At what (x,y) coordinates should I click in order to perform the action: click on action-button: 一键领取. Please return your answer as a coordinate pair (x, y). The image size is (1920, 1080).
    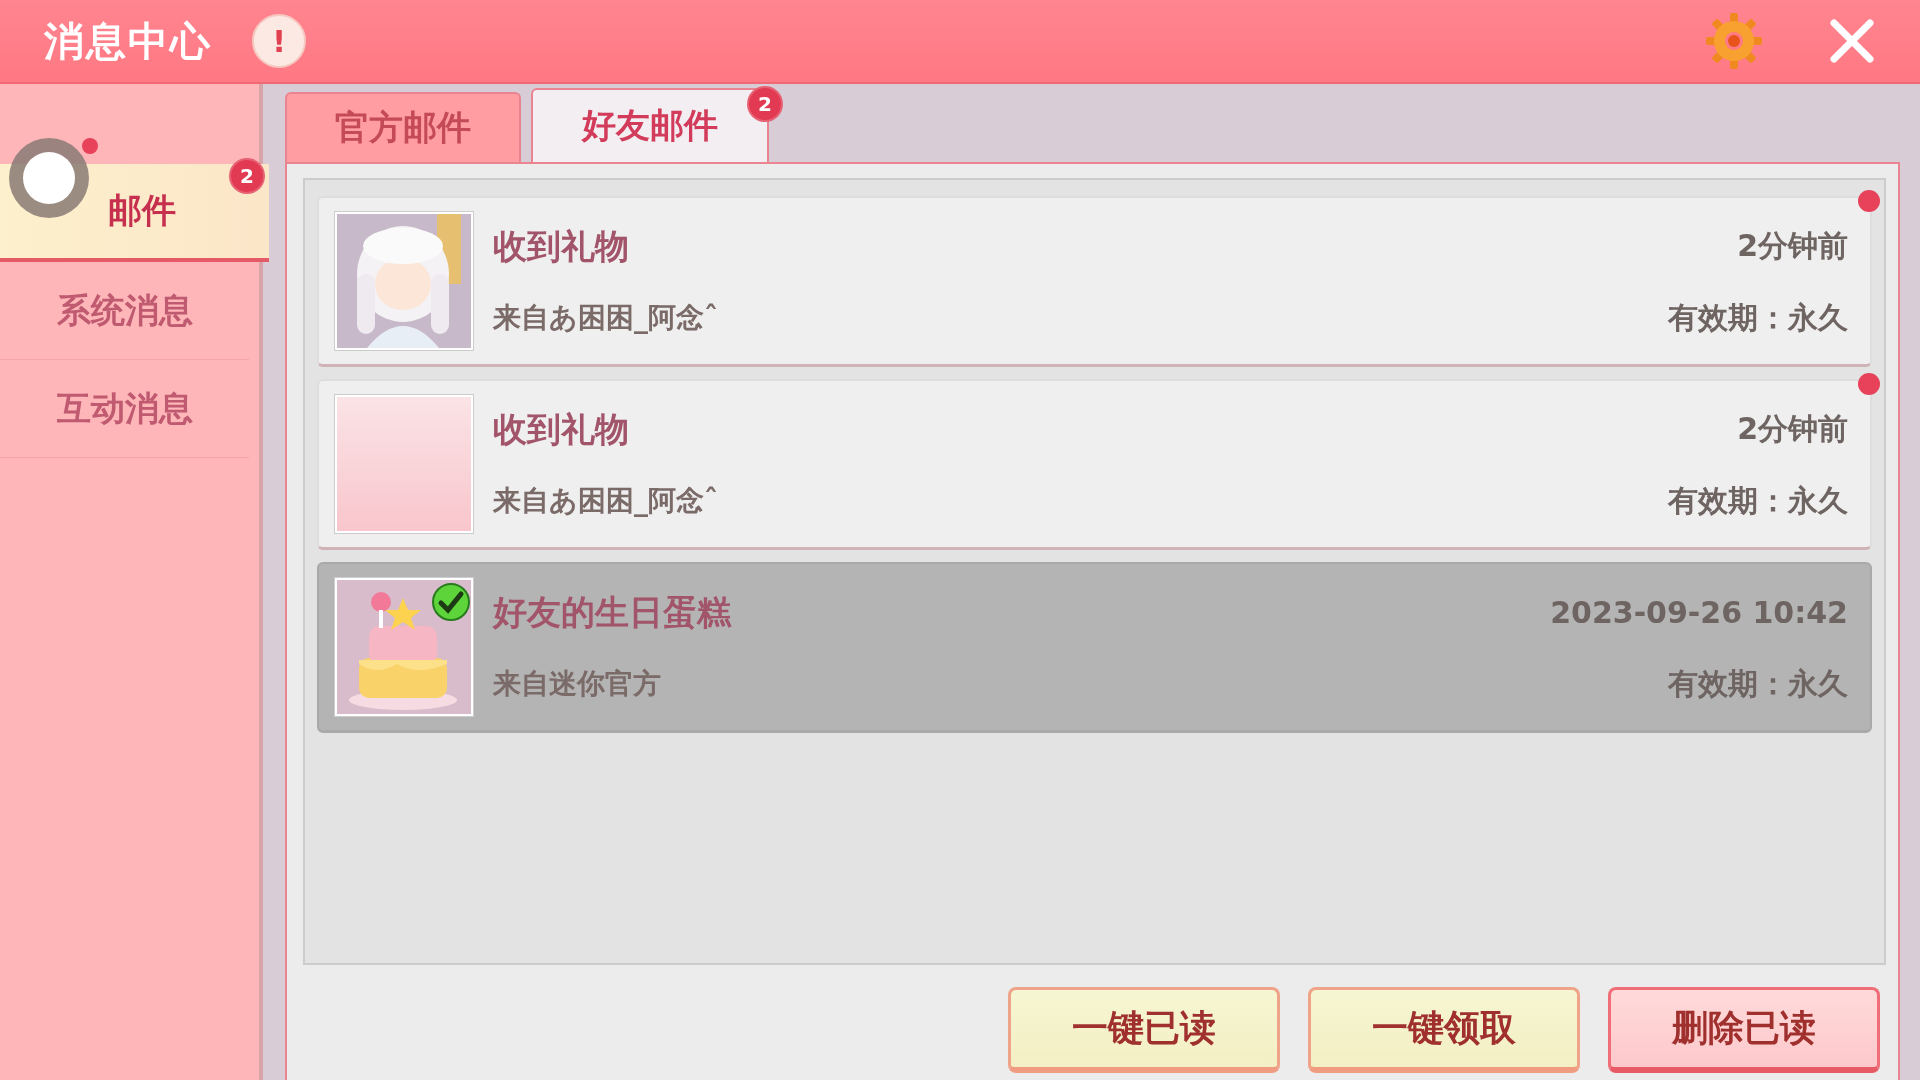
    Looking at the image, I should click on (1444, 1030).